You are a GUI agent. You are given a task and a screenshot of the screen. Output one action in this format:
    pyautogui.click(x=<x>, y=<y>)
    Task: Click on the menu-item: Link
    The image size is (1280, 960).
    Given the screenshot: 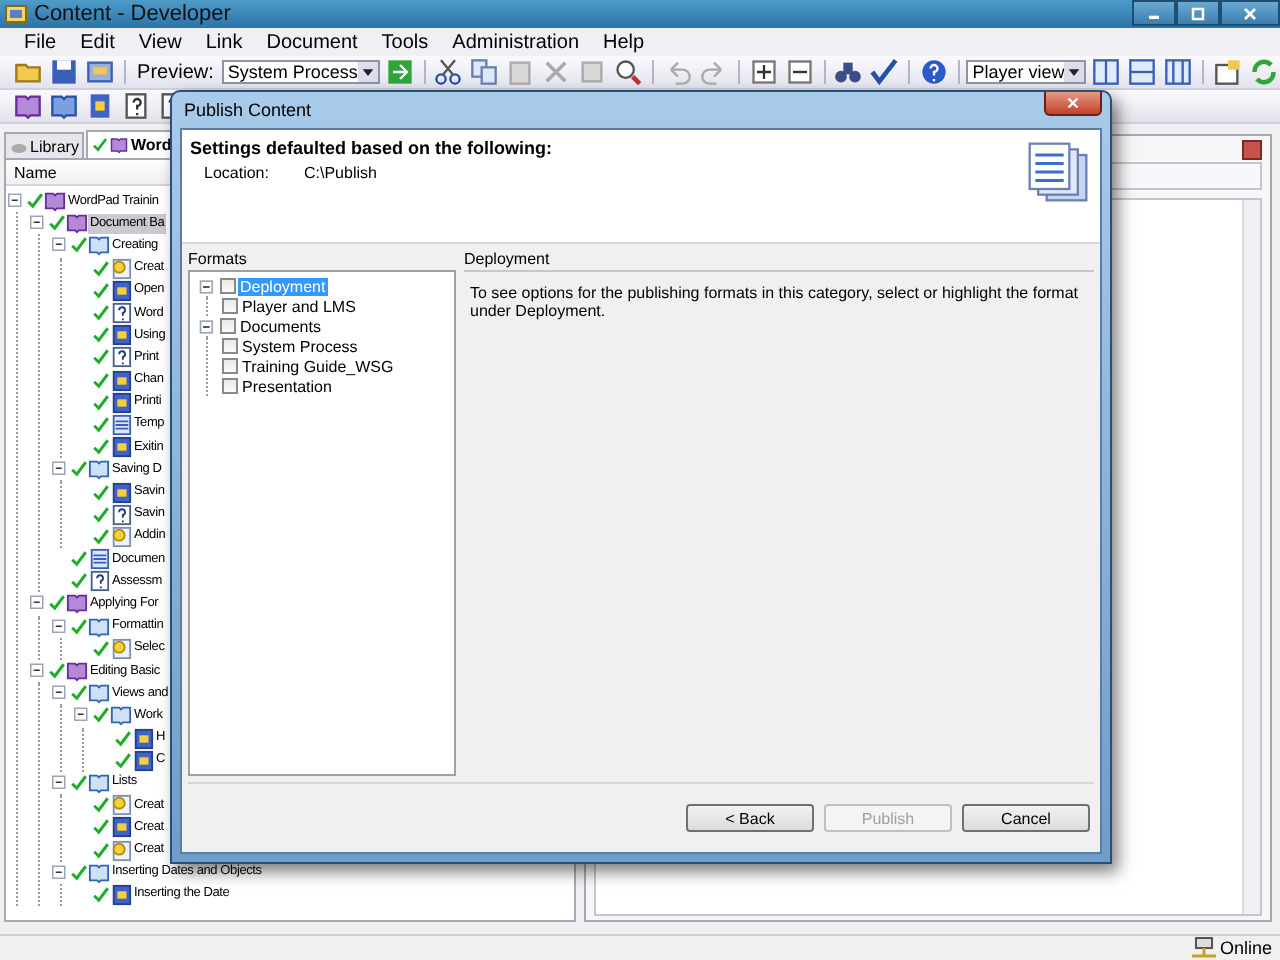 What is the action you would take?
    pyautogui.click(x=224, y=42)
    